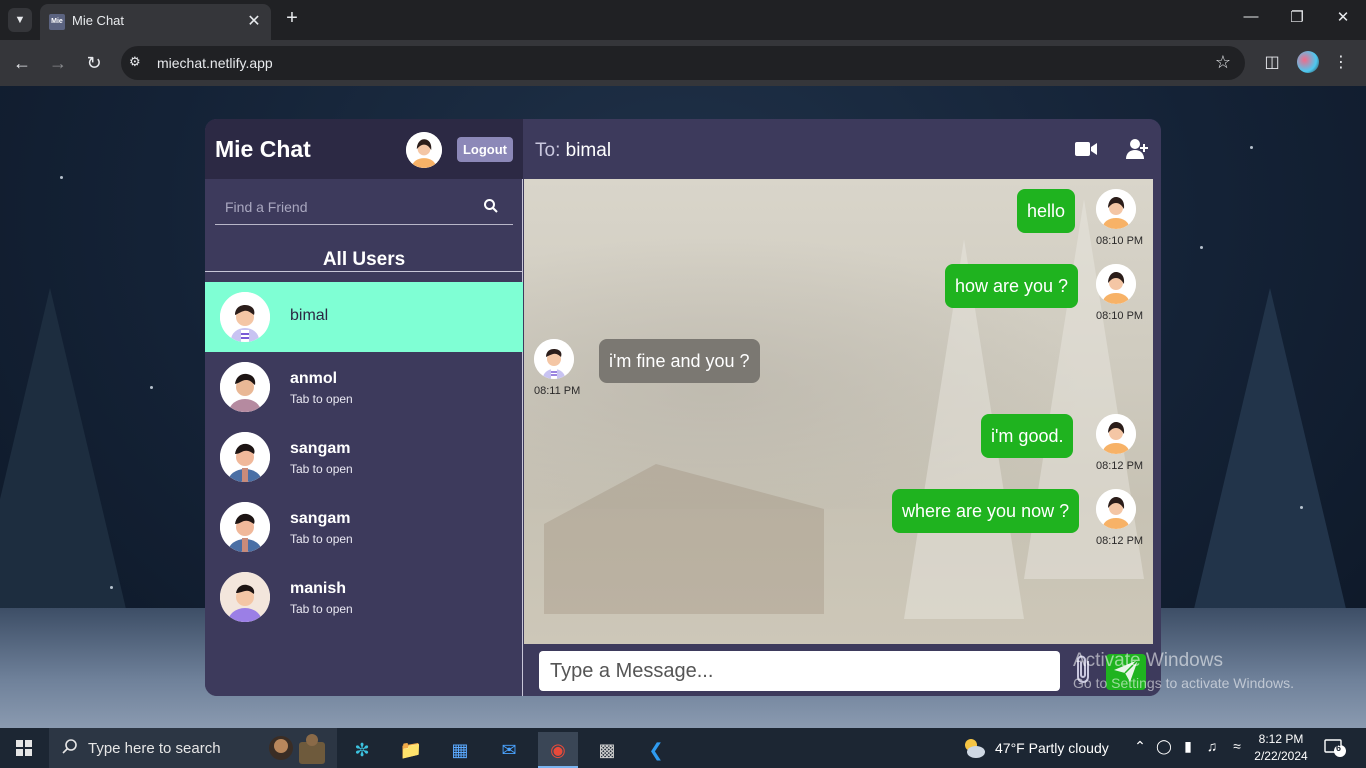 This screenshot has width=1366, height=768. What do you see at coordinates (1223, 62) in the screenshot?
I see `bookmark-star-icon: ☆` at bounding box center [1223, 62].